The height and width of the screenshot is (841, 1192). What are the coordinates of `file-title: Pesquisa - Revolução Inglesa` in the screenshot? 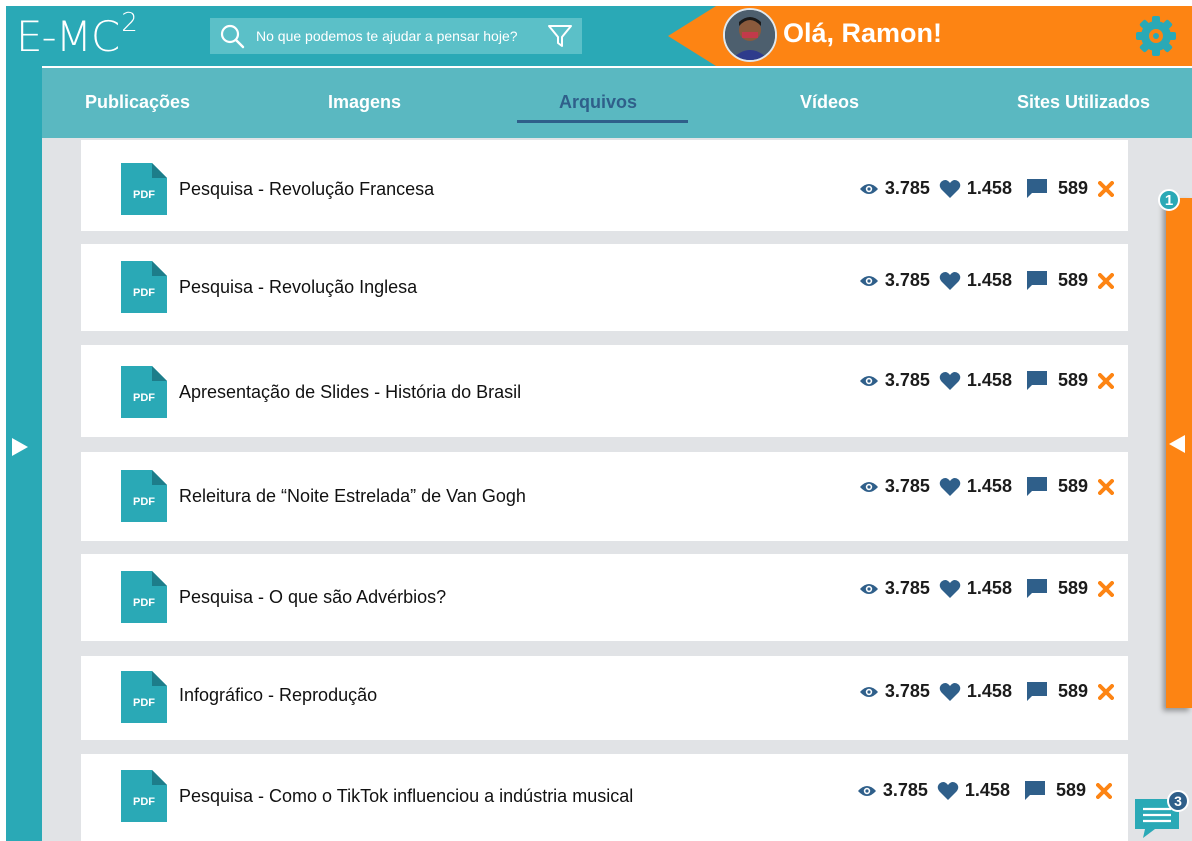 It's located at (298, 287).